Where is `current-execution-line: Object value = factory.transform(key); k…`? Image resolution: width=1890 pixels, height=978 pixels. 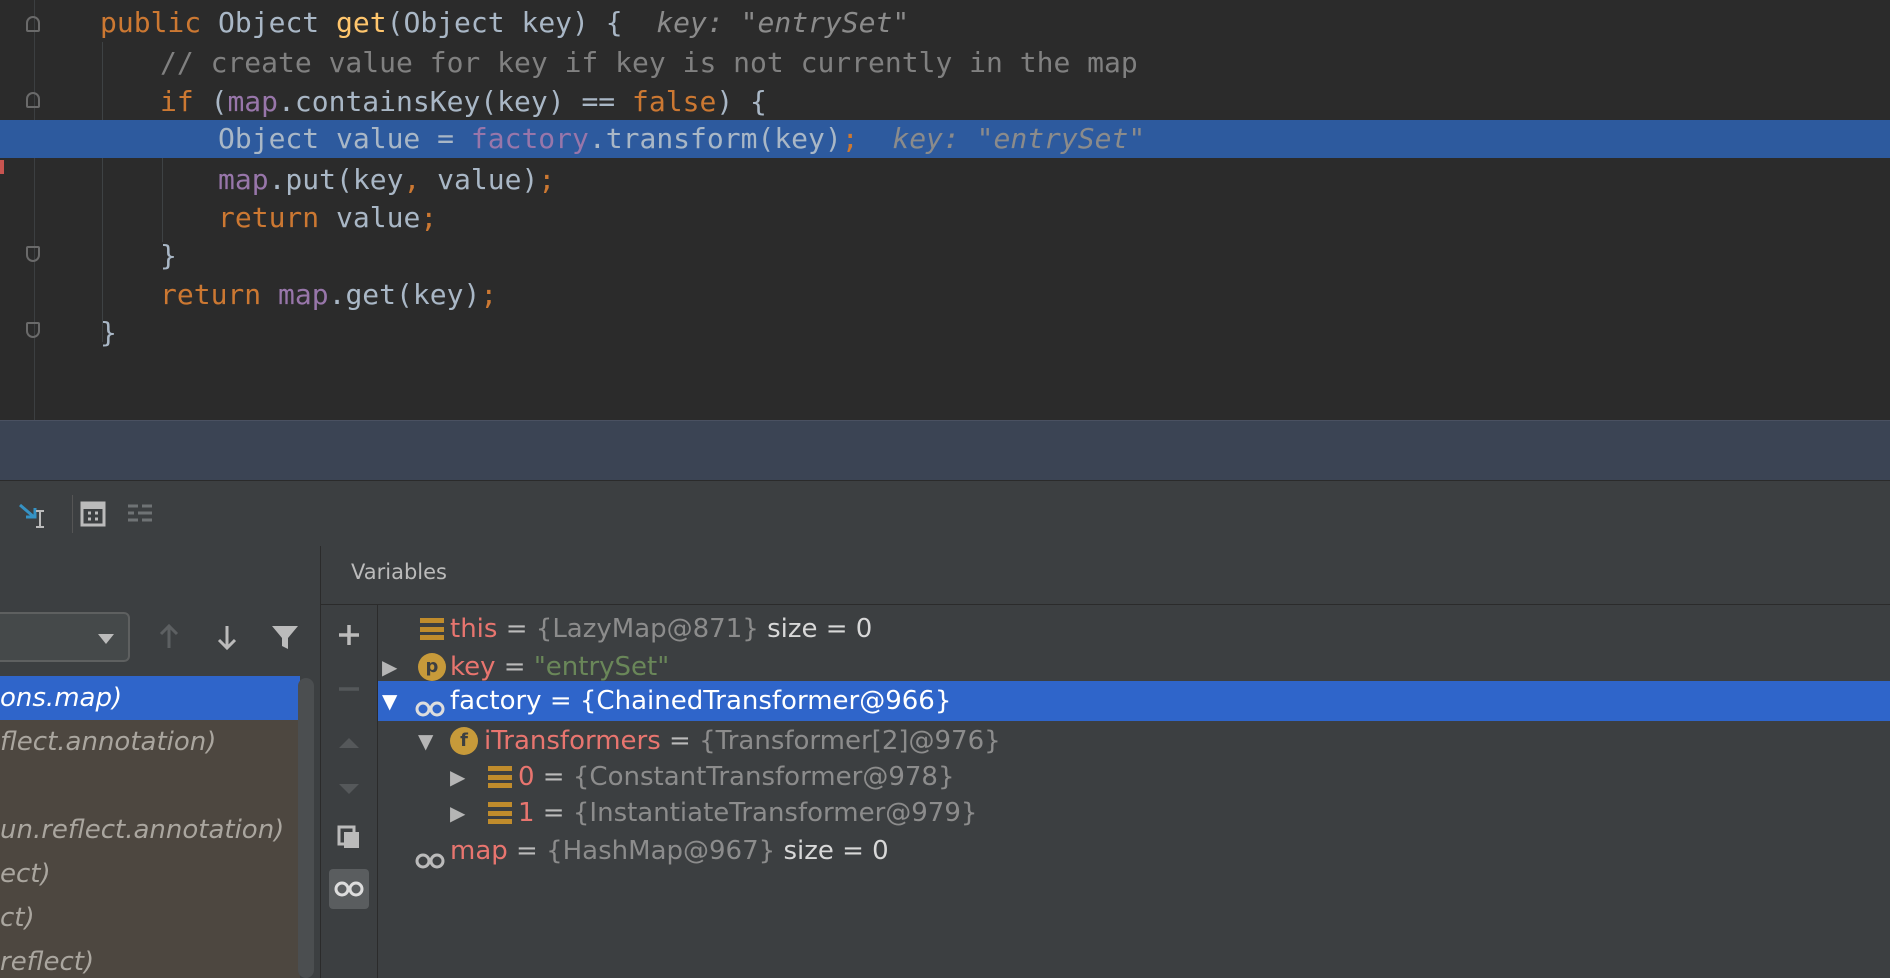
current-execution-line: Object value = factory.transform(key); k… is located at coordinates (945, 139).